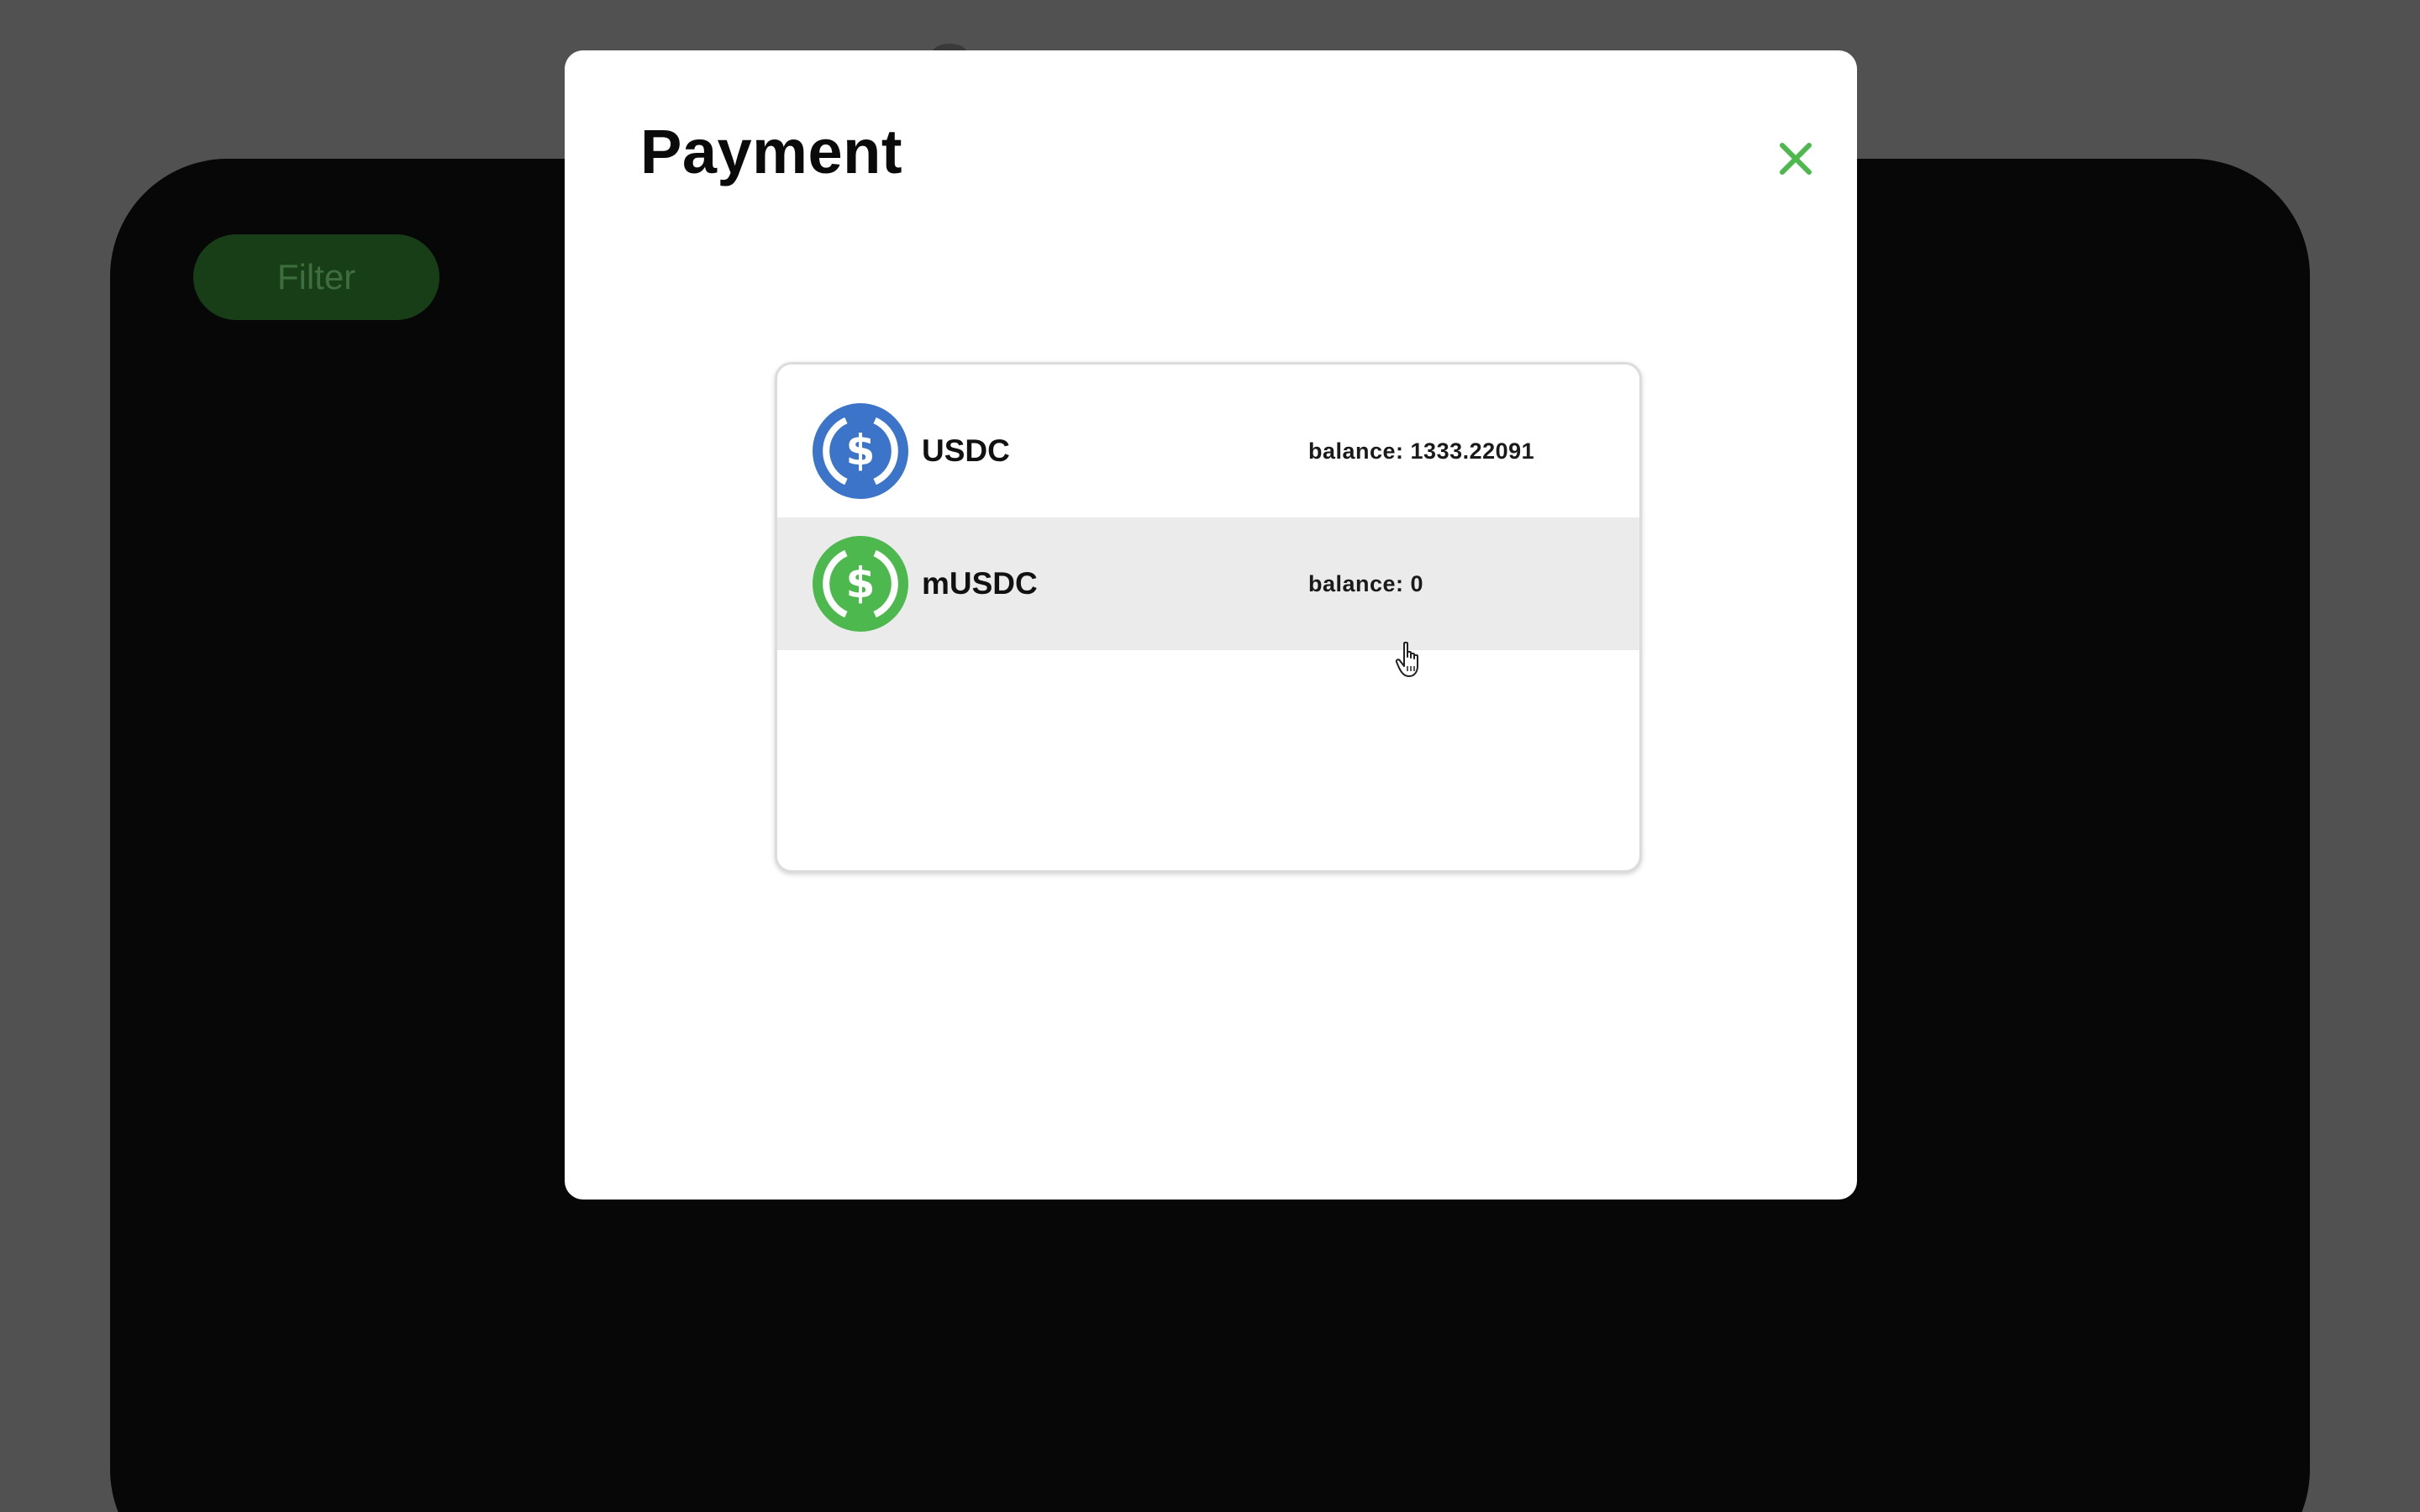 This screenshot has width=2420, height=1512. What do you see at coordinates (1208, 583) in the screenshot?
I see `token-row-musdc: $ mUSDC balance: 0` at bounding box center [1208, 583].